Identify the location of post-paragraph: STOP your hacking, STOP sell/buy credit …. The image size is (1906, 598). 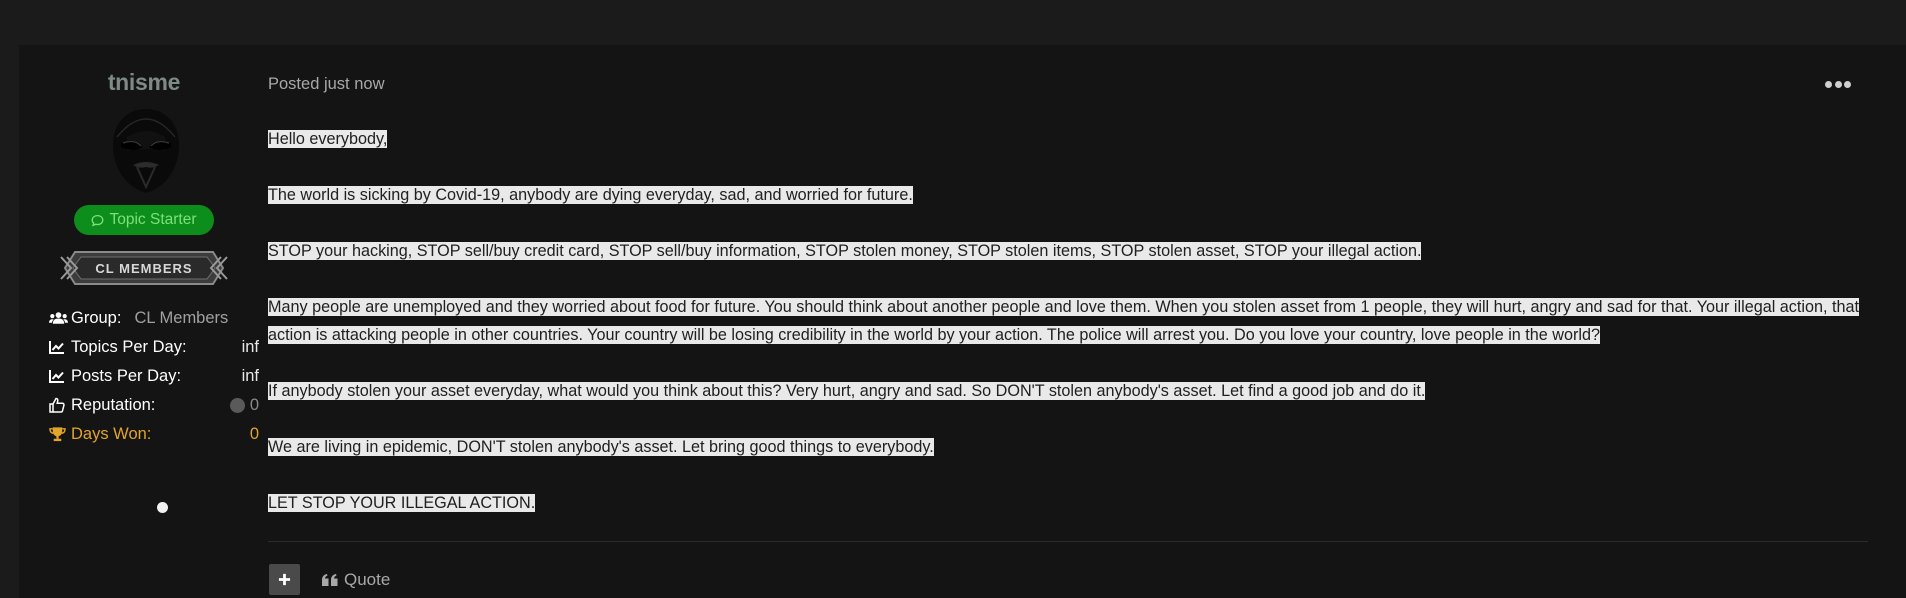
(845, 251).